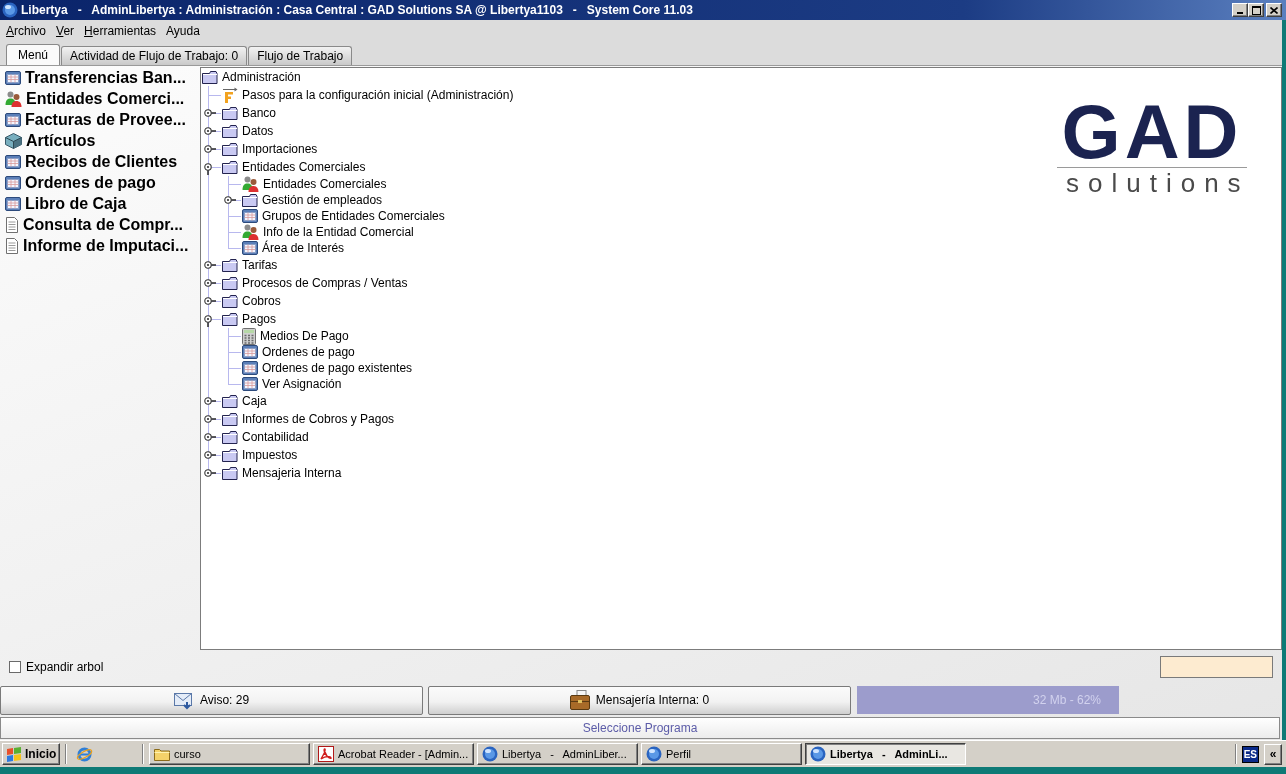 This screenshot has width=1286, height=774. What do you see at coordinates (326, 754) in the screenshot?
I see `pdf-icon` at bounding box center [326, 754].